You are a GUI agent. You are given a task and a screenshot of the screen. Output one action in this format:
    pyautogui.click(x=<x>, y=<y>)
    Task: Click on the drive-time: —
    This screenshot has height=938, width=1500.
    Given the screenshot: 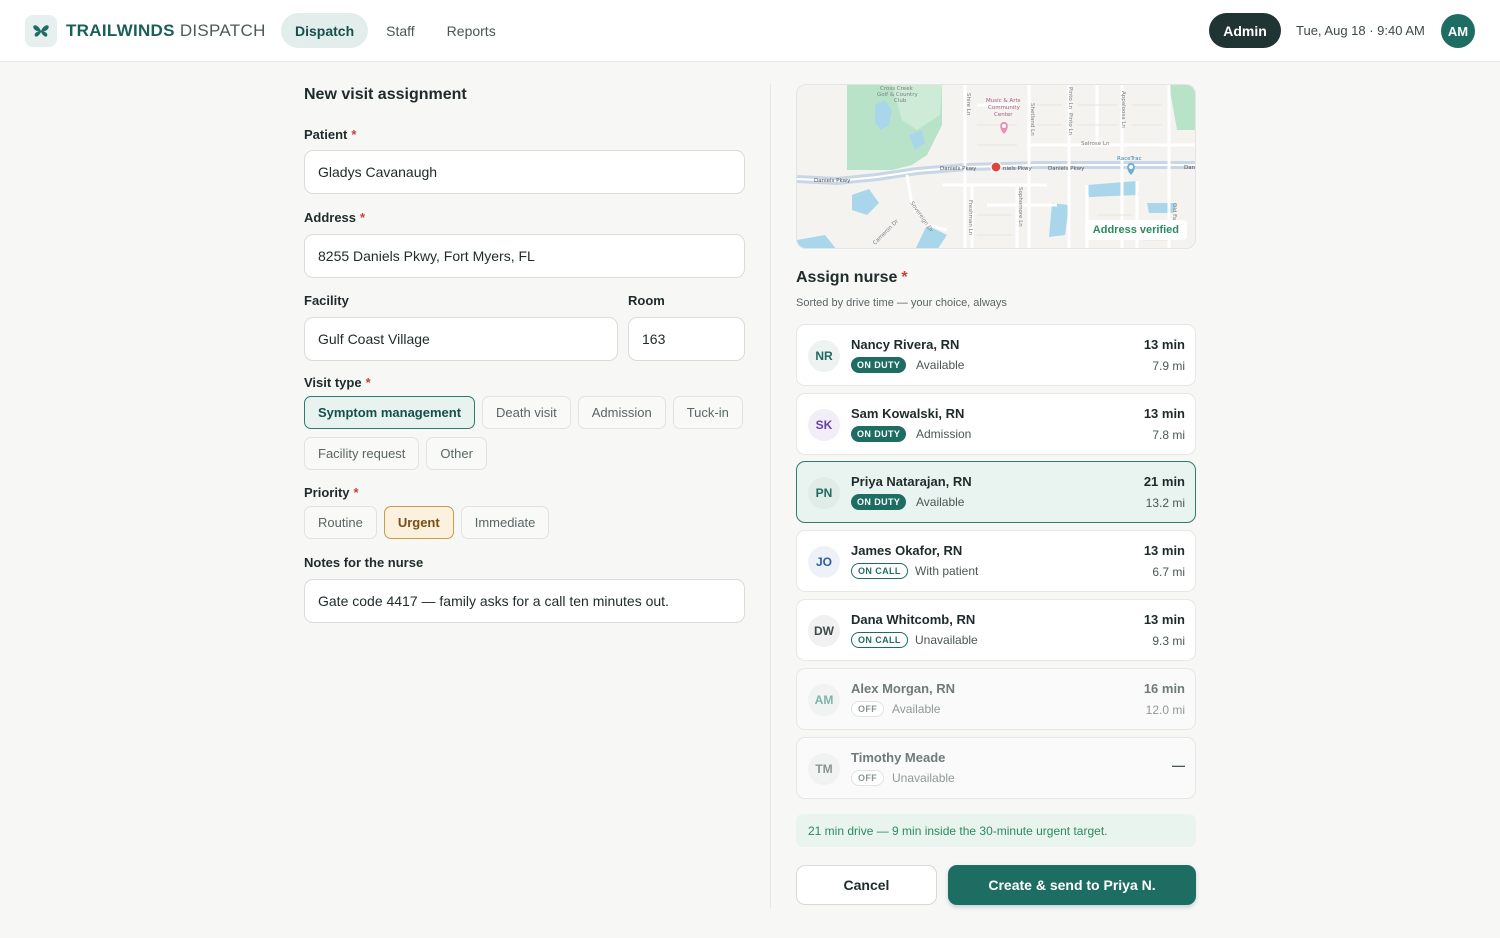 What is the action you would take?
    pyautogui.click(x=1178, y=765)
    